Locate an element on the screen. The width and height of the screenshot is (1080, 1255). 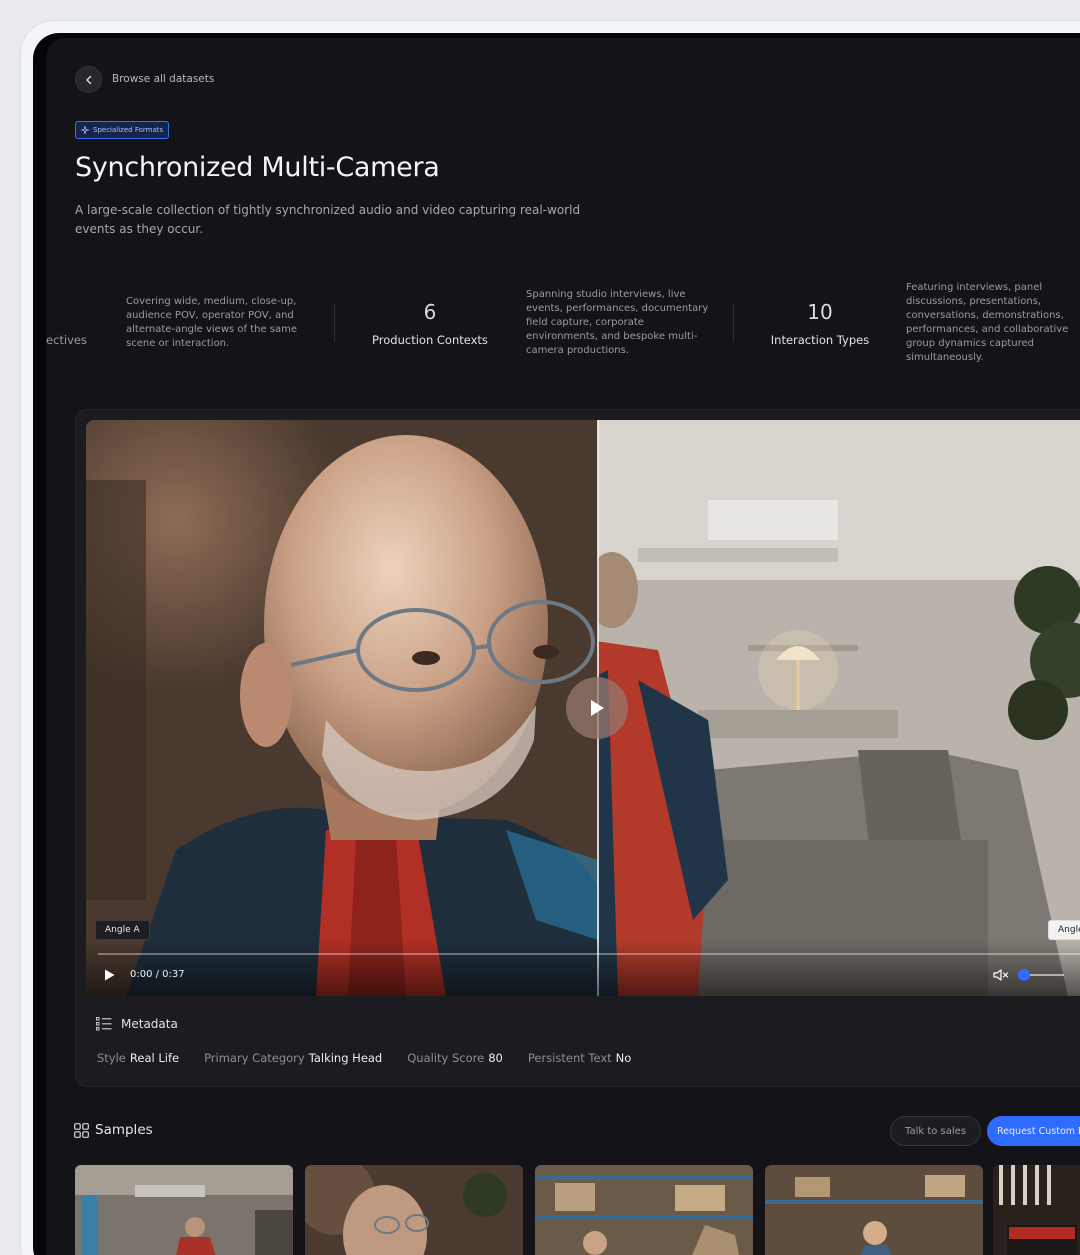
sample-warehouse-image is located at coordinates (644, 1210).